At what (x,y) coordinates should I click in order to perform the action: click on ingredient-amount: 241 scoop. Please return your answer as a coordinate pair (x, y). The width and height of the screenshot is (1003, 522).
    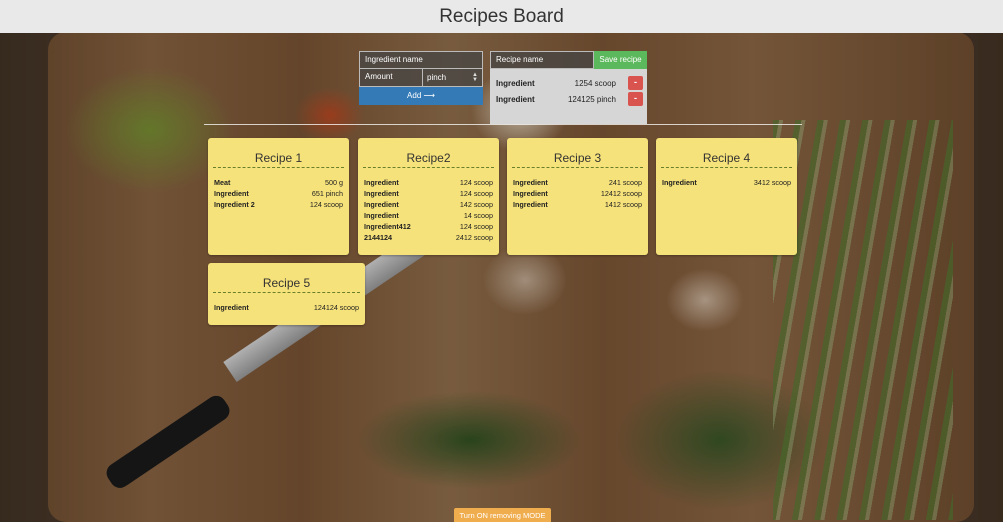
    Looking at the image, I should click on (625, 182).